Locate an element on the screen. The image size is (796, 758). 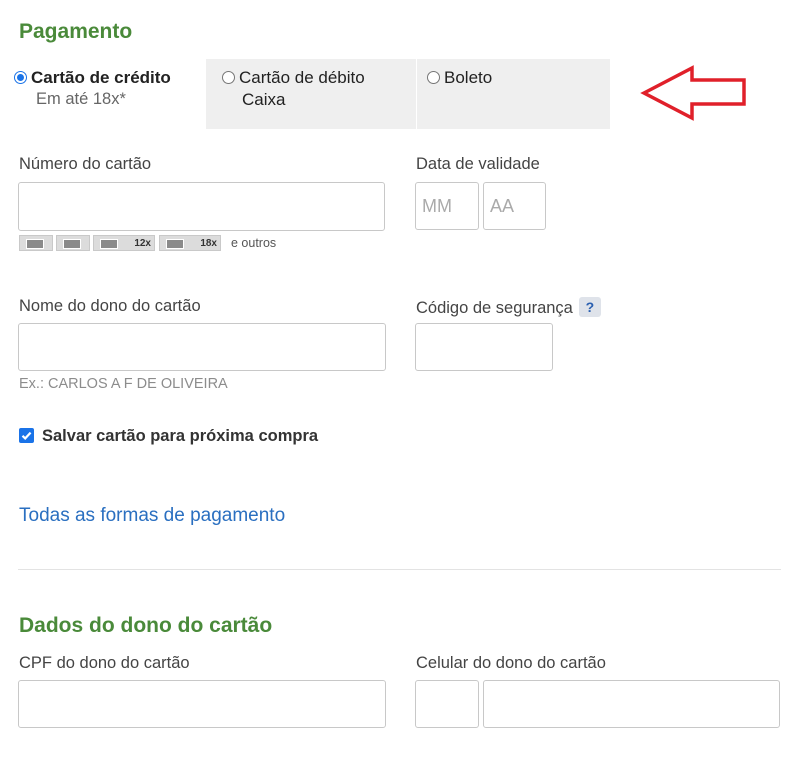
arrow-left-icon is located at coordinates (693, 93).